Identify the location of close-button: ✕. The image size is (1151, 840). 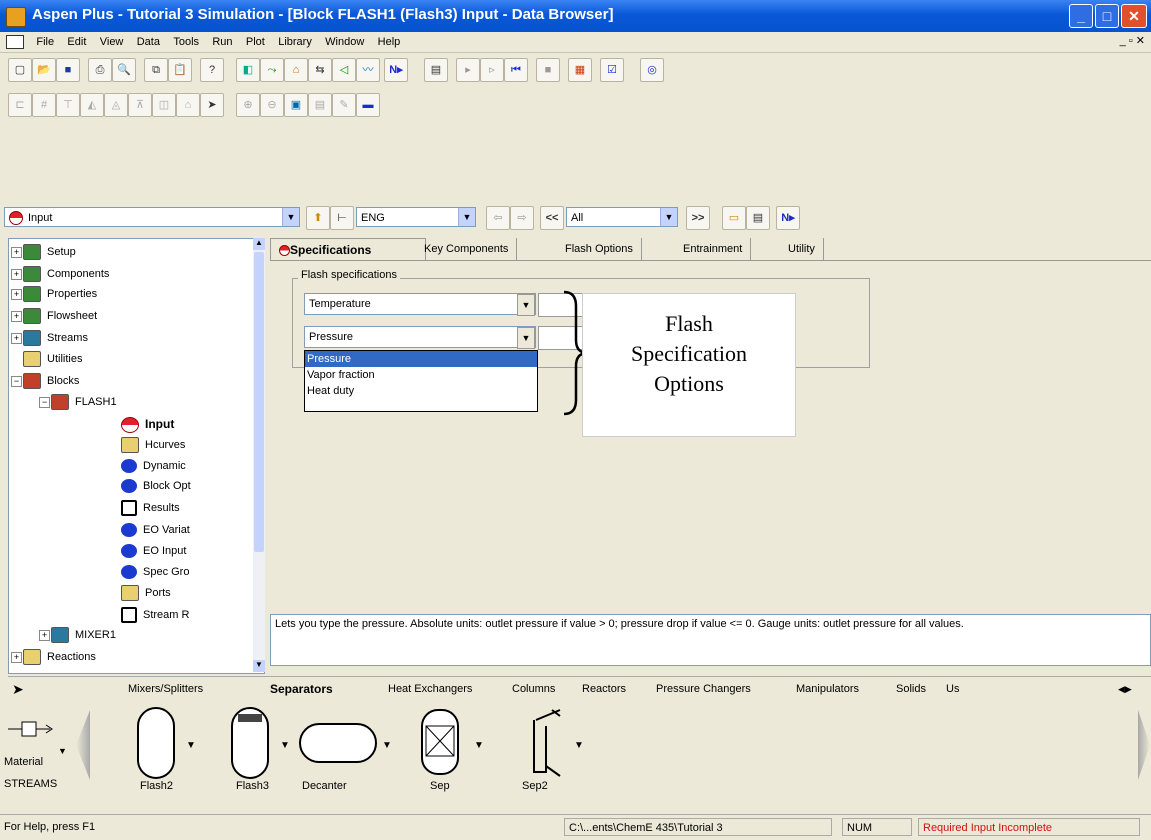
(1134, 16).